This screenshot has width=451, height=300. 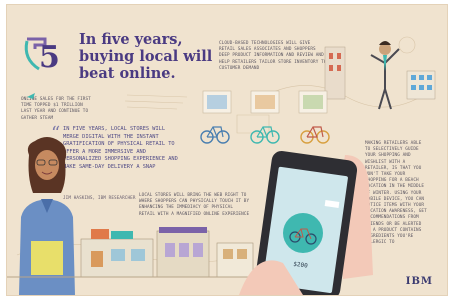 What do you see at coordinates (265, 102) in the screenshot?
I see `product-panels` at bounding box center [265, 102].